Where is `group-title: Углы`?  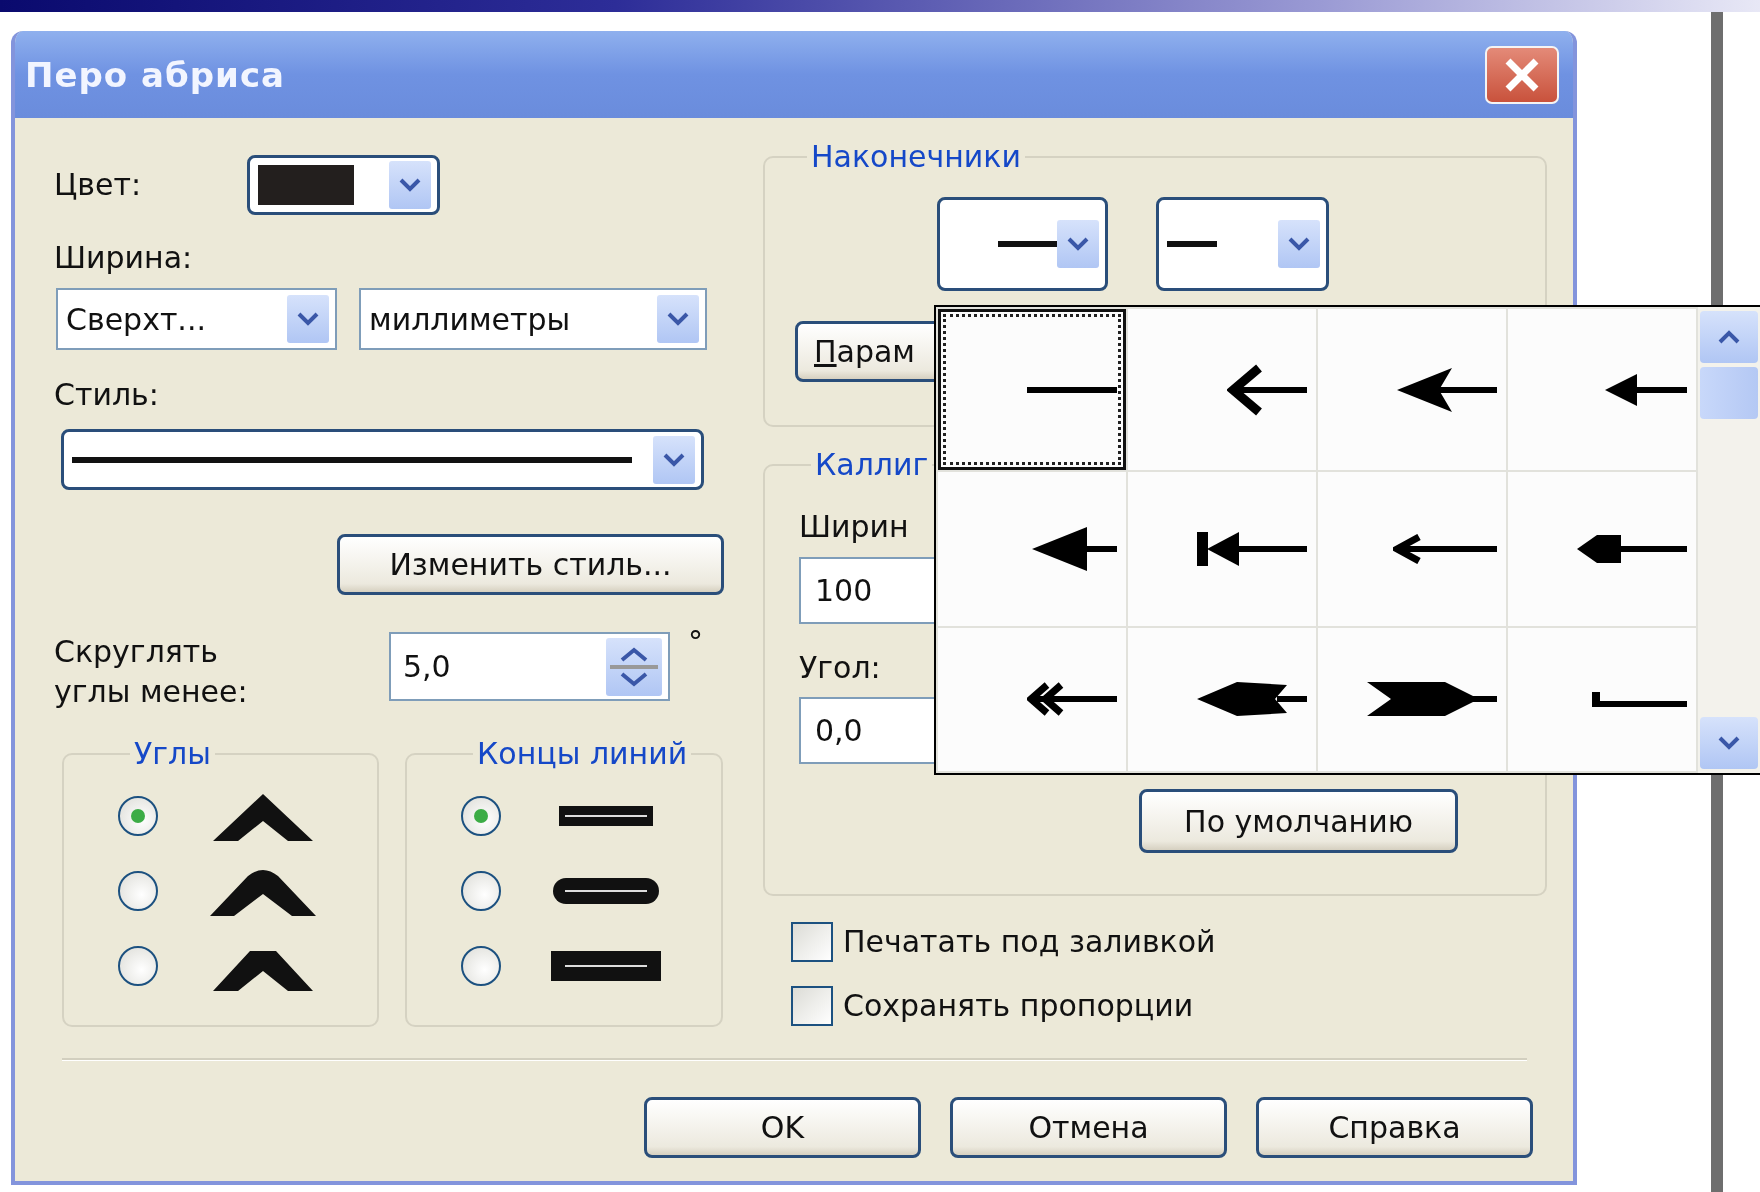 group-title: Углы is located at coordinates (172, 754).